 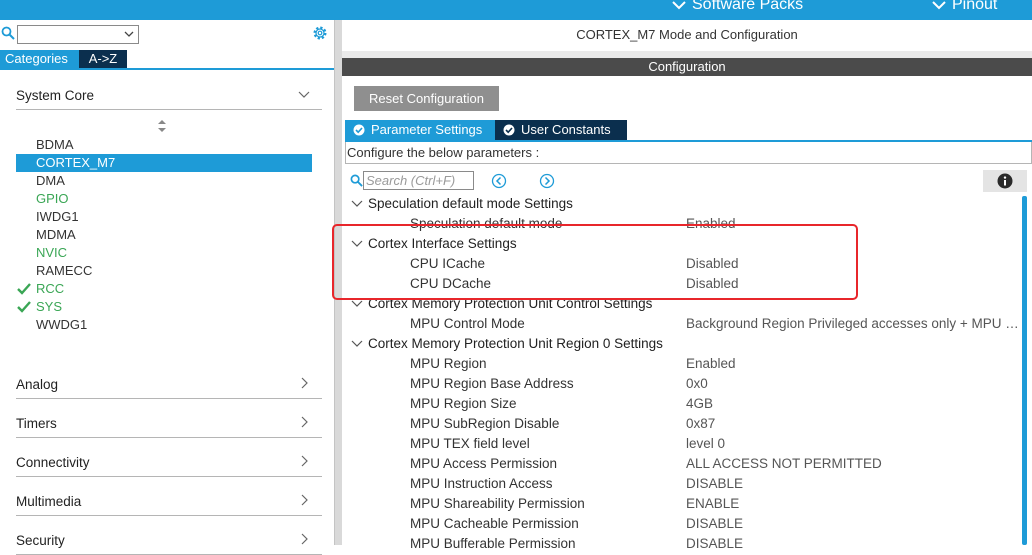 I want to click on divider, so click(x=687, y=54).